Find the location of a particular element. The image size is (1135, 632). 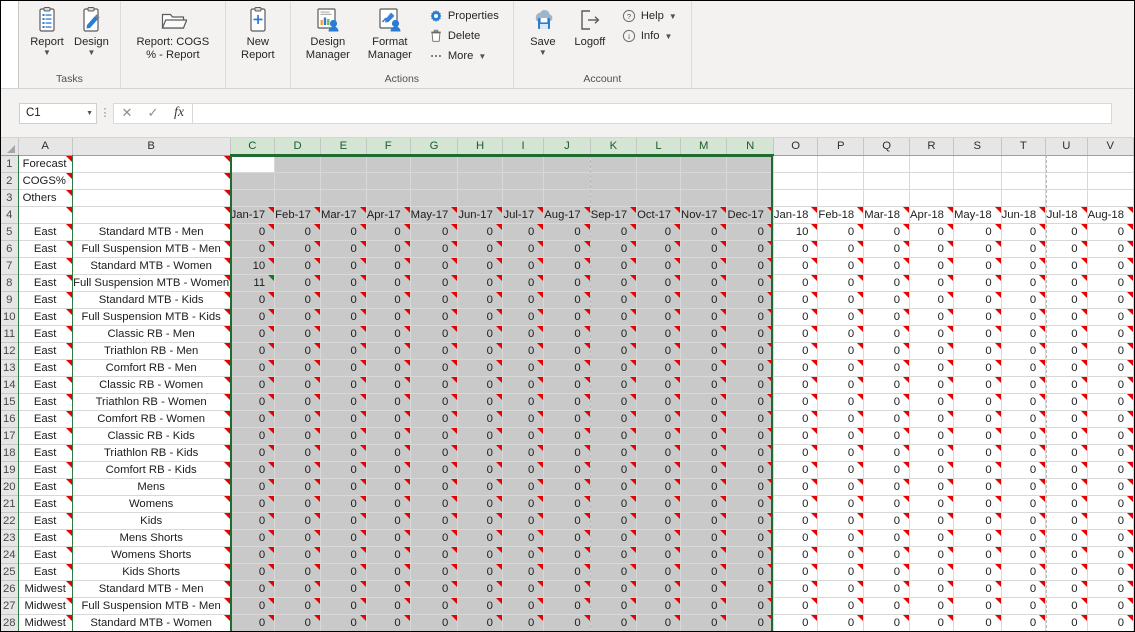

cell-s5: 0 is located at coordinates (977, 232).